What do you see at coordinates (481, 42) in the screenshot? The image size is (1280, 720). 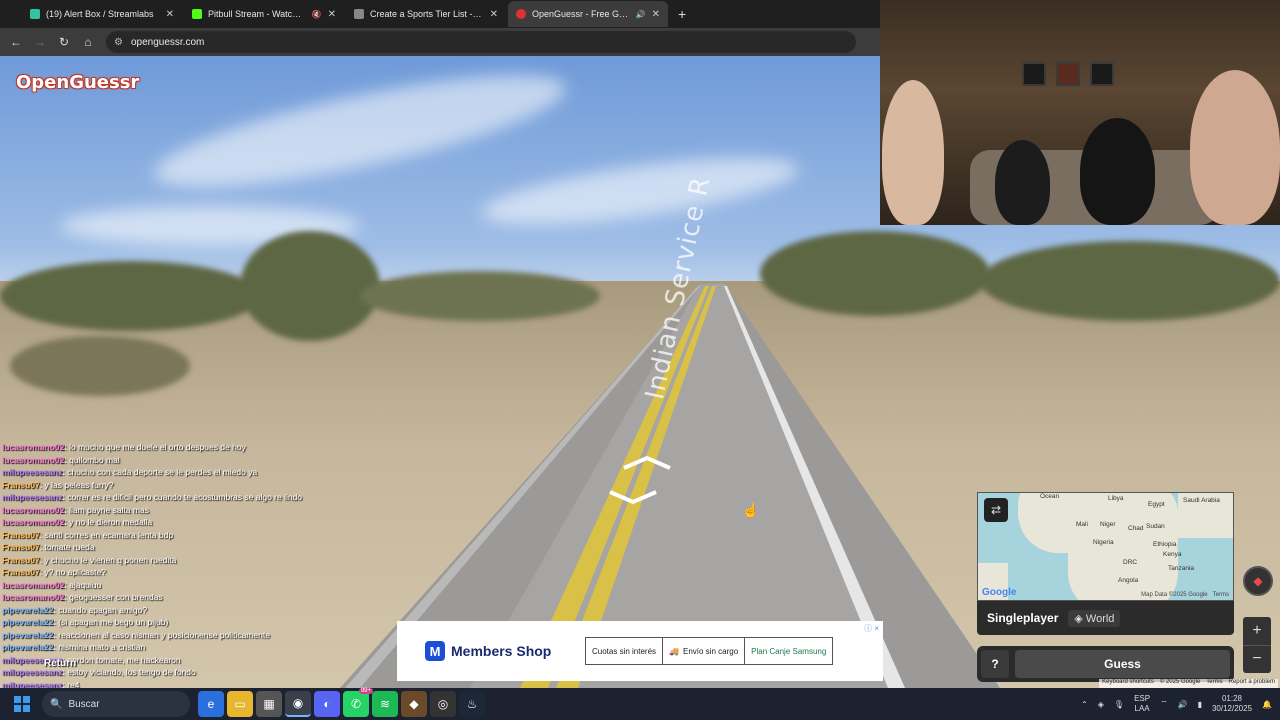 I see `address-bar: ⚙ openguessr.com` at bounding box center [481, 42].